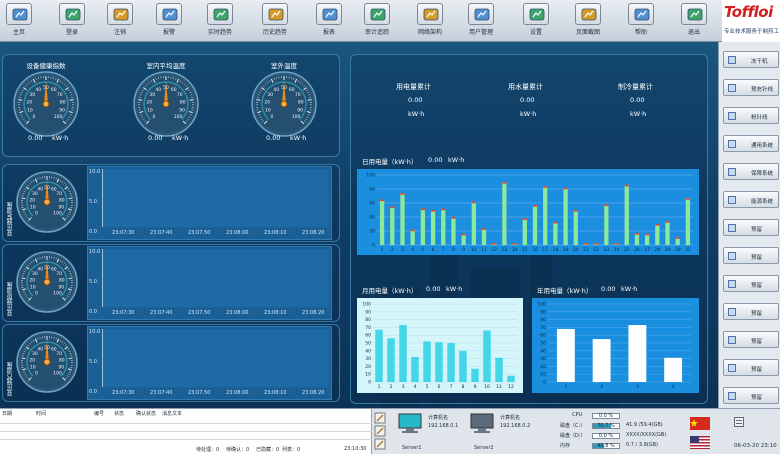 This screenshot has height=454, width=780. Describe the element at coordinates (543, 367) in the screenshot. I see `y-tick-label: 20` at that location.